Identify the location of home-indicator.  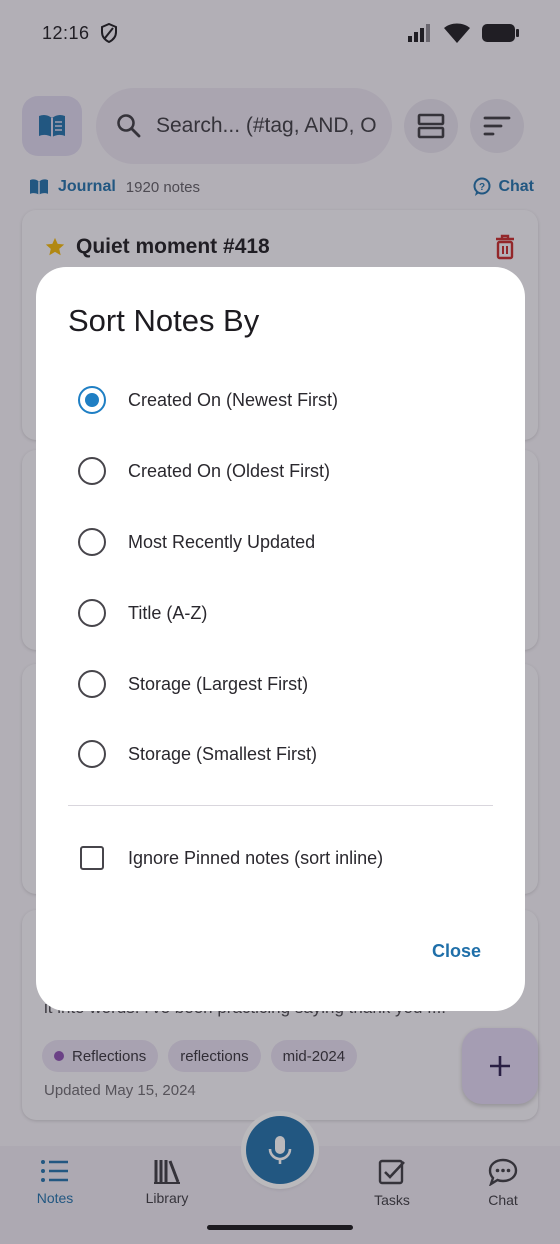
(280, 1227).